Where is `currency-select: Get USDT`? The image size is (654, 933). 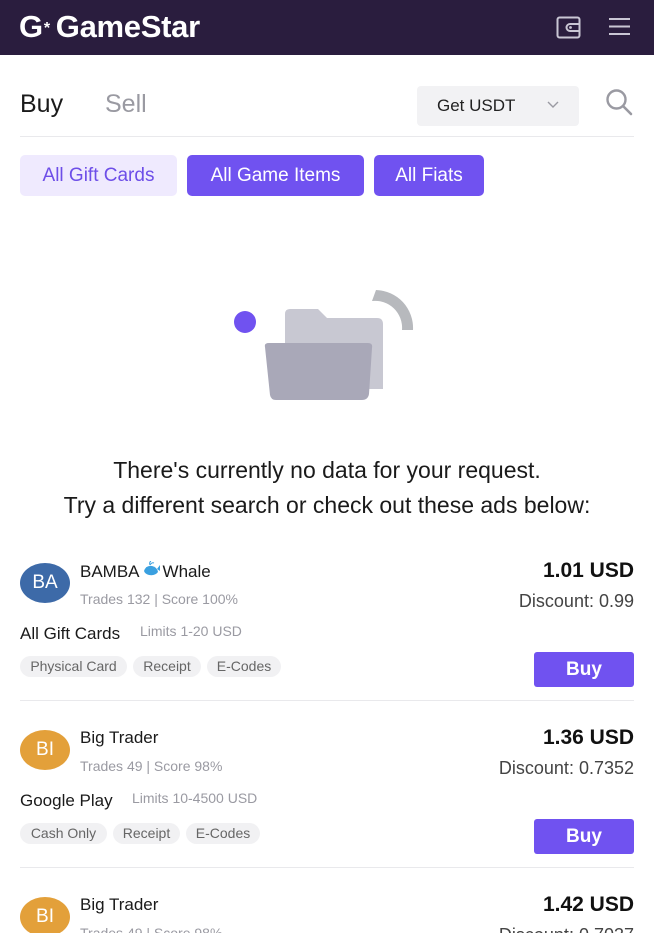 currency-select: Get USDT is located at coordinates (498, 106).